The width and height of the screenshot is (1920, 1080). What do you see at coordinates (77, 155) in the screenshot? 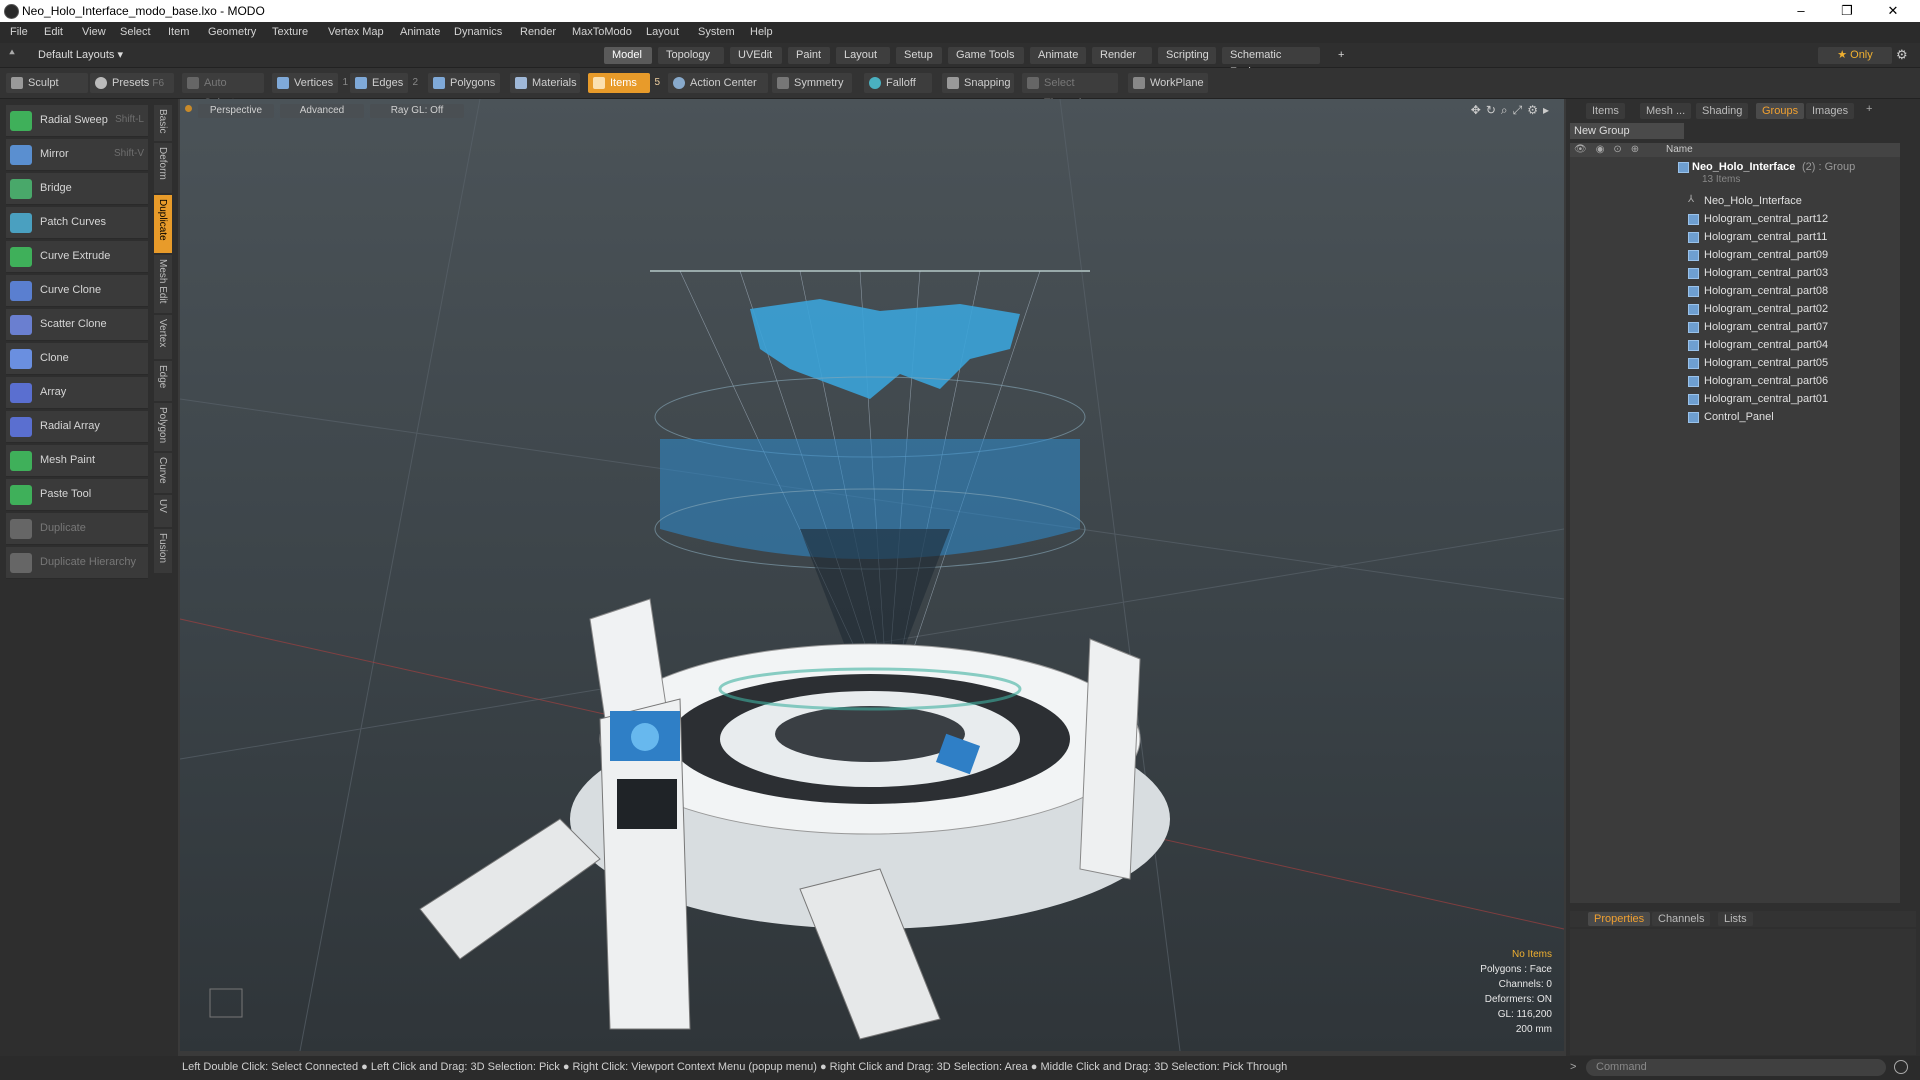
I see `tool-mirror: Mirror Shift-V` at bounding box center [77, 155].